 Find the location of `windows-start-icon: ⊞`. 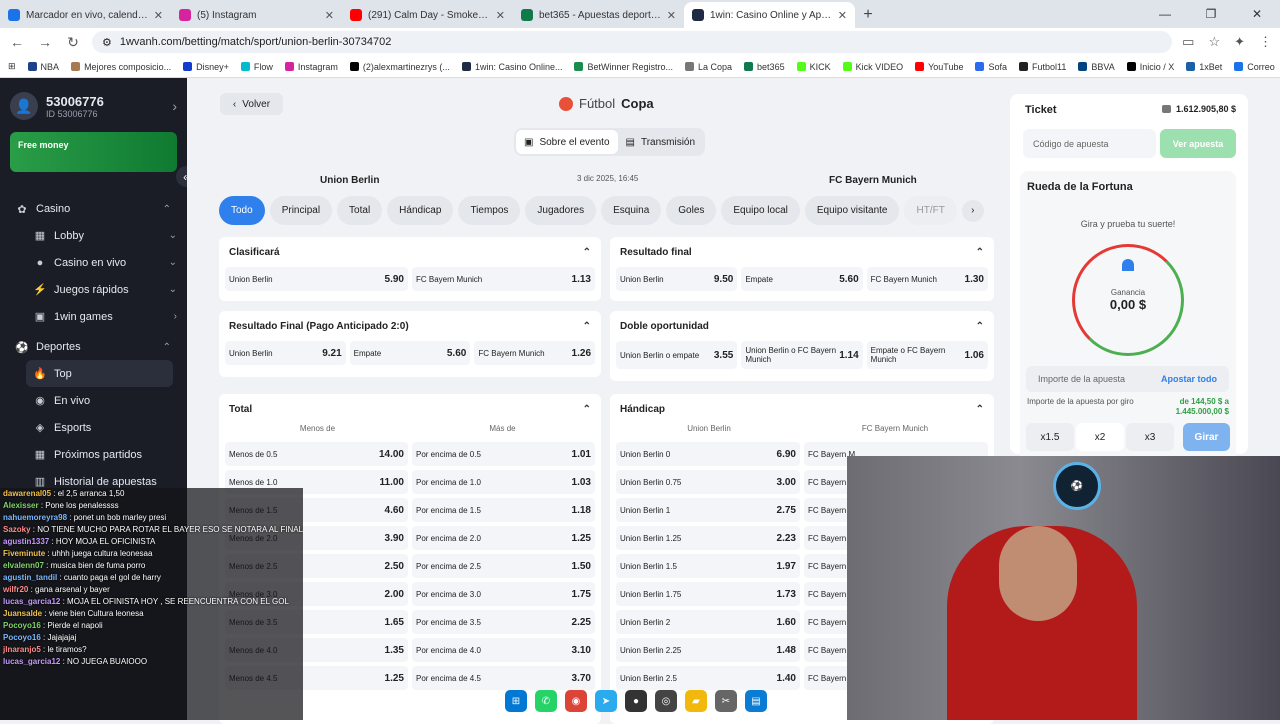

windows-start-icon: ⊞ is located at coordinates (516, 701).